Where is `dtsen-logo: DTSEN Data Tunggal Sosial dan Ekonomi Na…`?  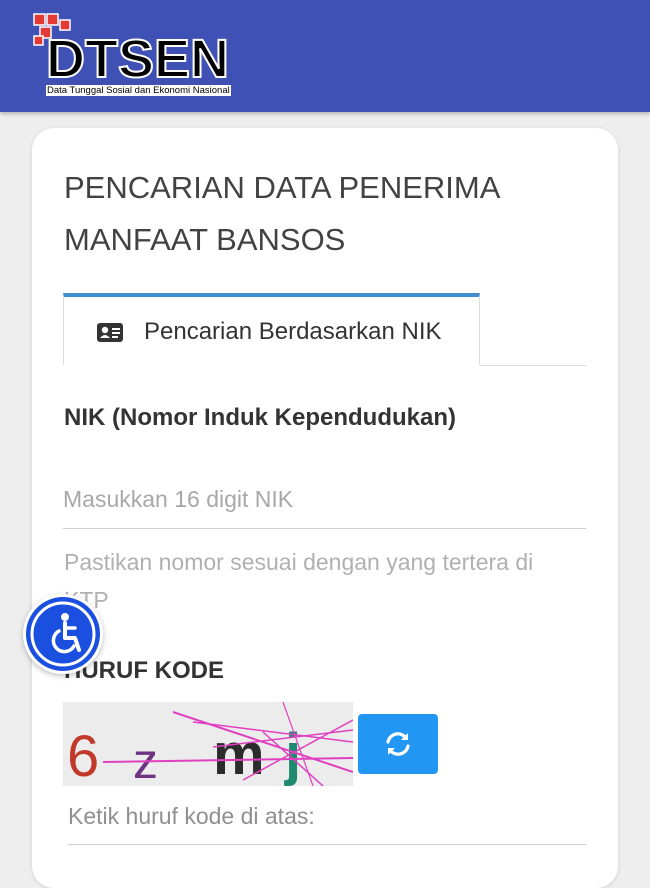
dtsen-logo: DTSEN Data Tunggal Sosial dan Ekonomi Na… is located at coordinates (135, 55).